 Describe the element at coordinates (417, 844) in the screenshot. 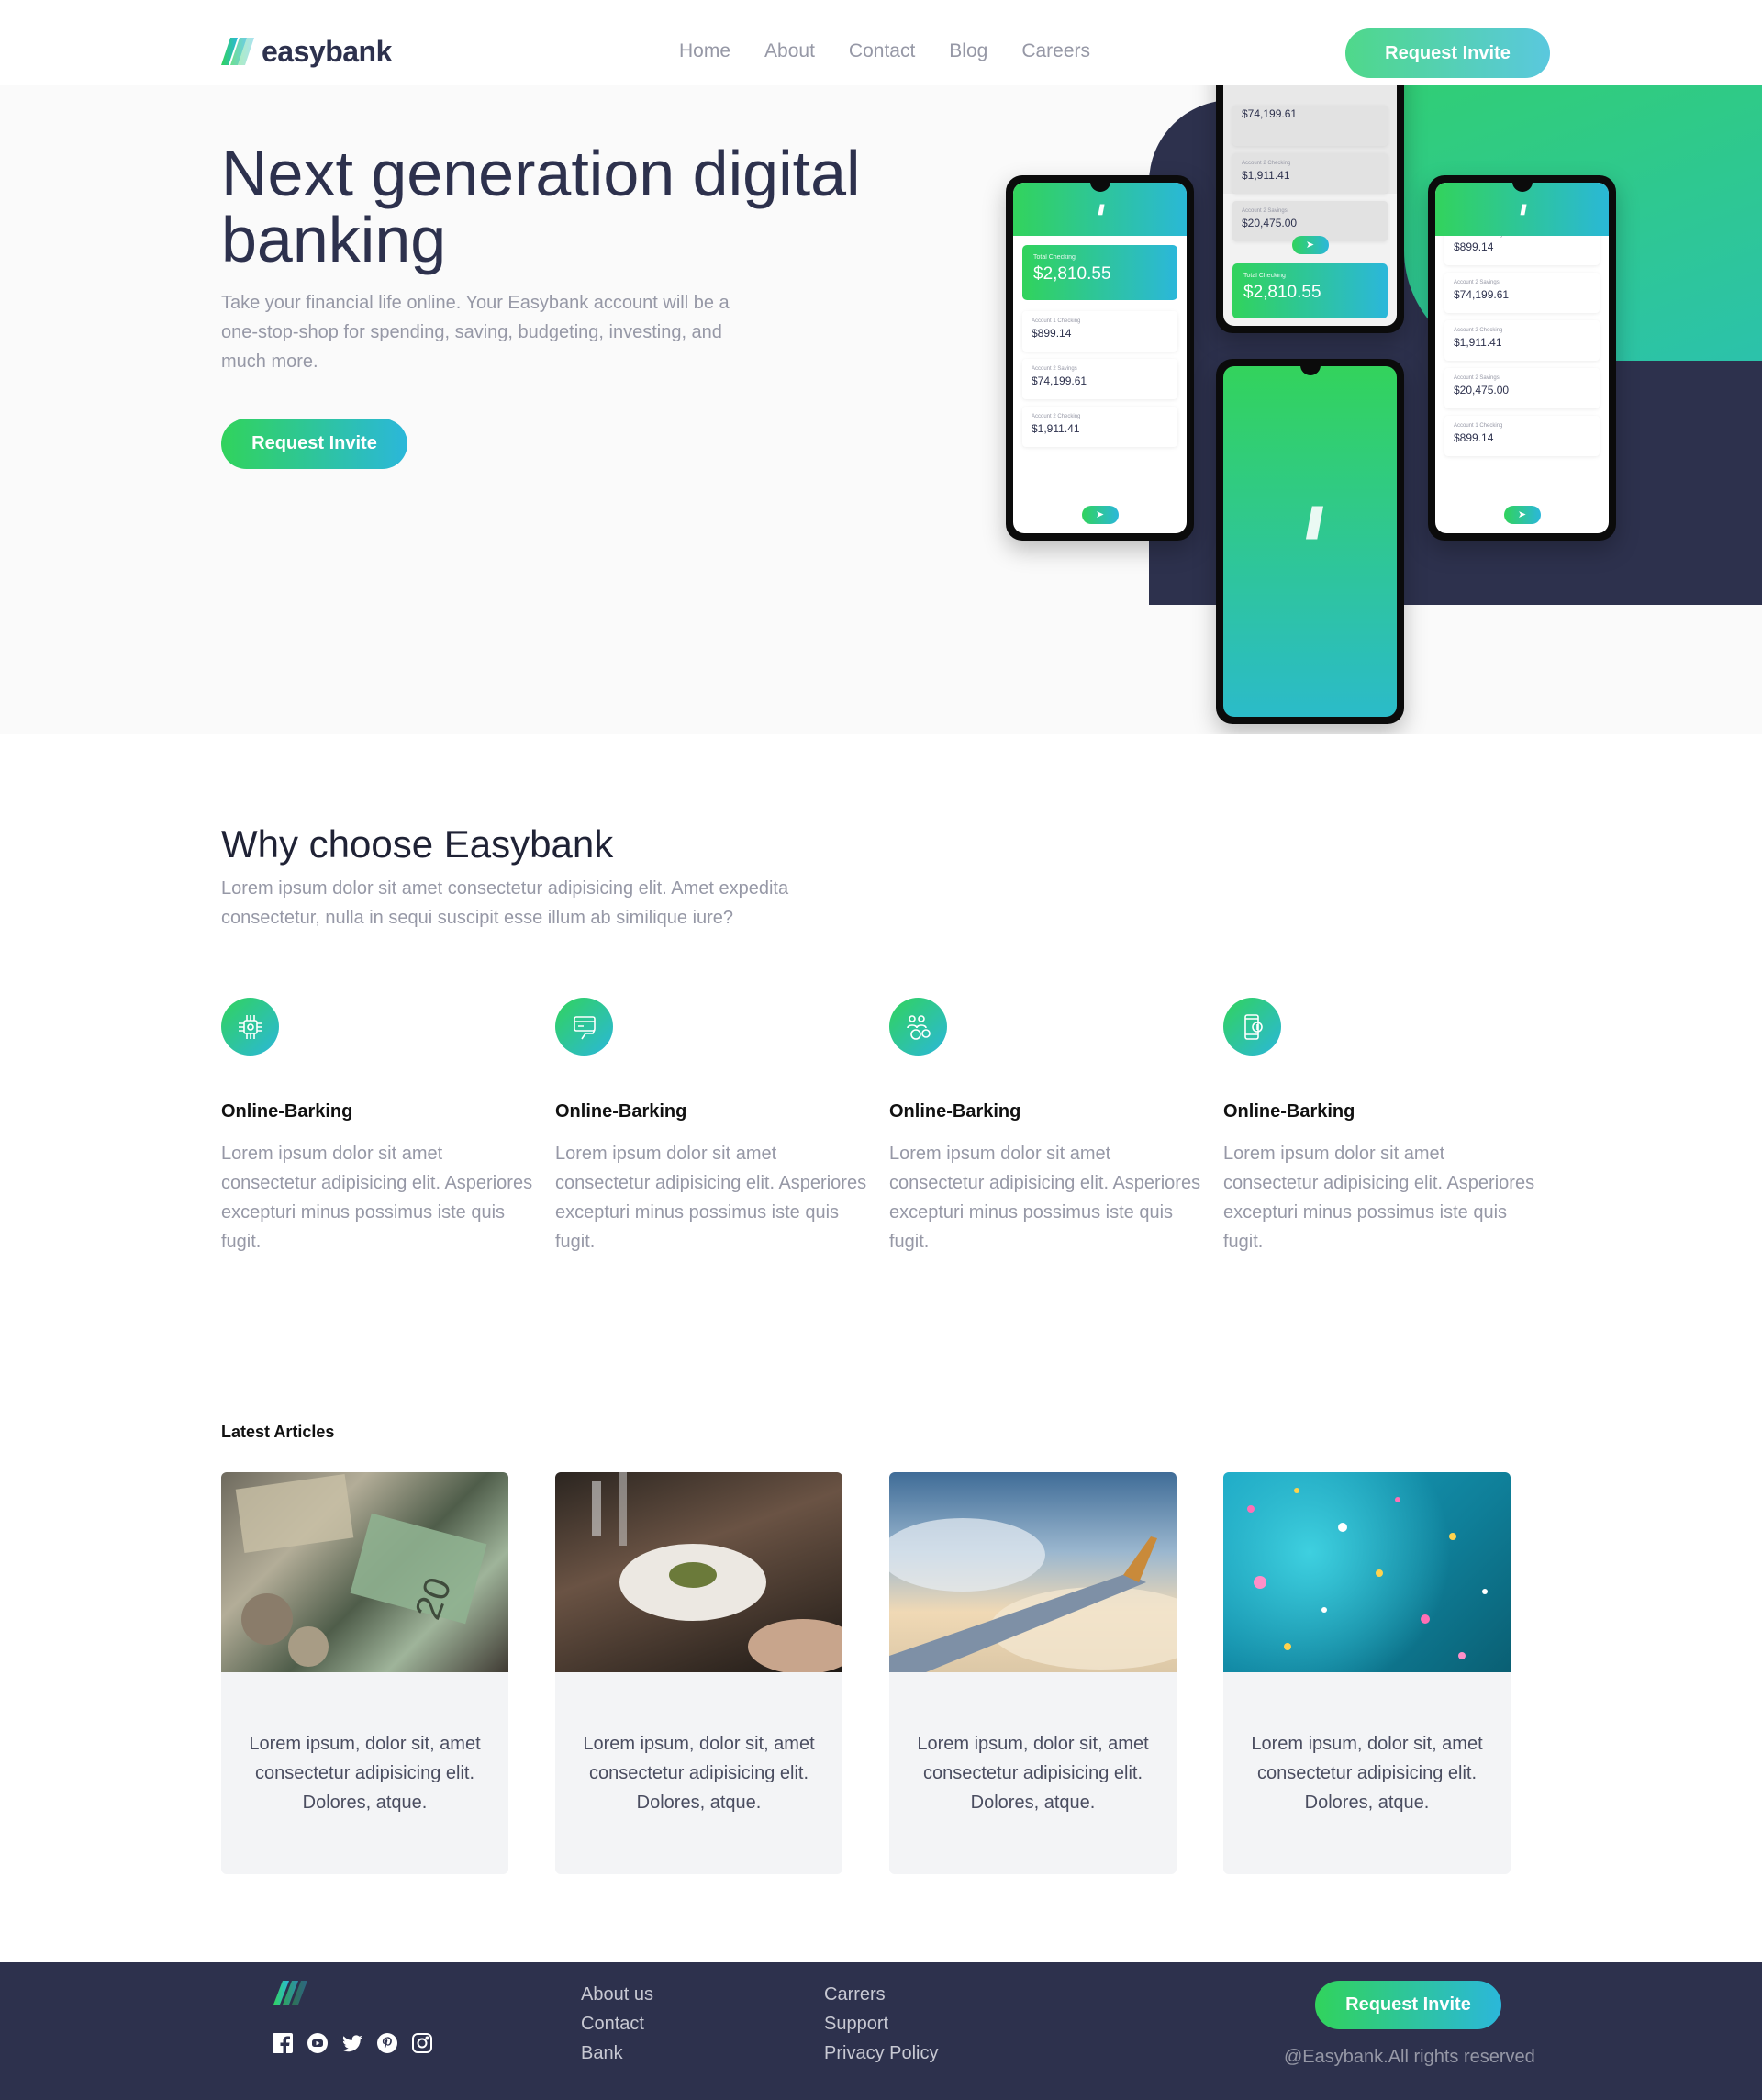

I see `why-title: Why choose Easybank` at that location.